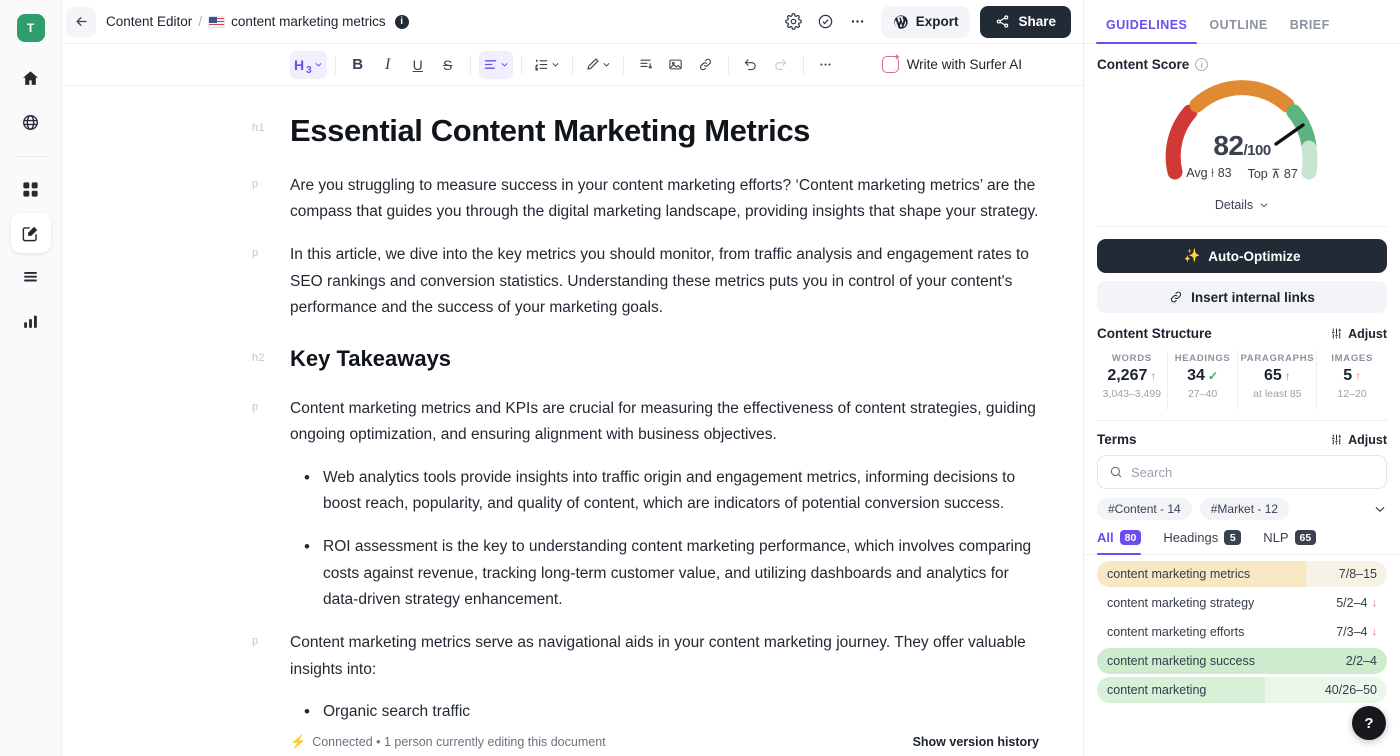 The width and height of the screenshot is (1400, 756). What do you see at coordinates (1242, 297) in the screenshot?
I see `insert-internal-links-button: Insert internal links` at bounding box center [1242, 297].